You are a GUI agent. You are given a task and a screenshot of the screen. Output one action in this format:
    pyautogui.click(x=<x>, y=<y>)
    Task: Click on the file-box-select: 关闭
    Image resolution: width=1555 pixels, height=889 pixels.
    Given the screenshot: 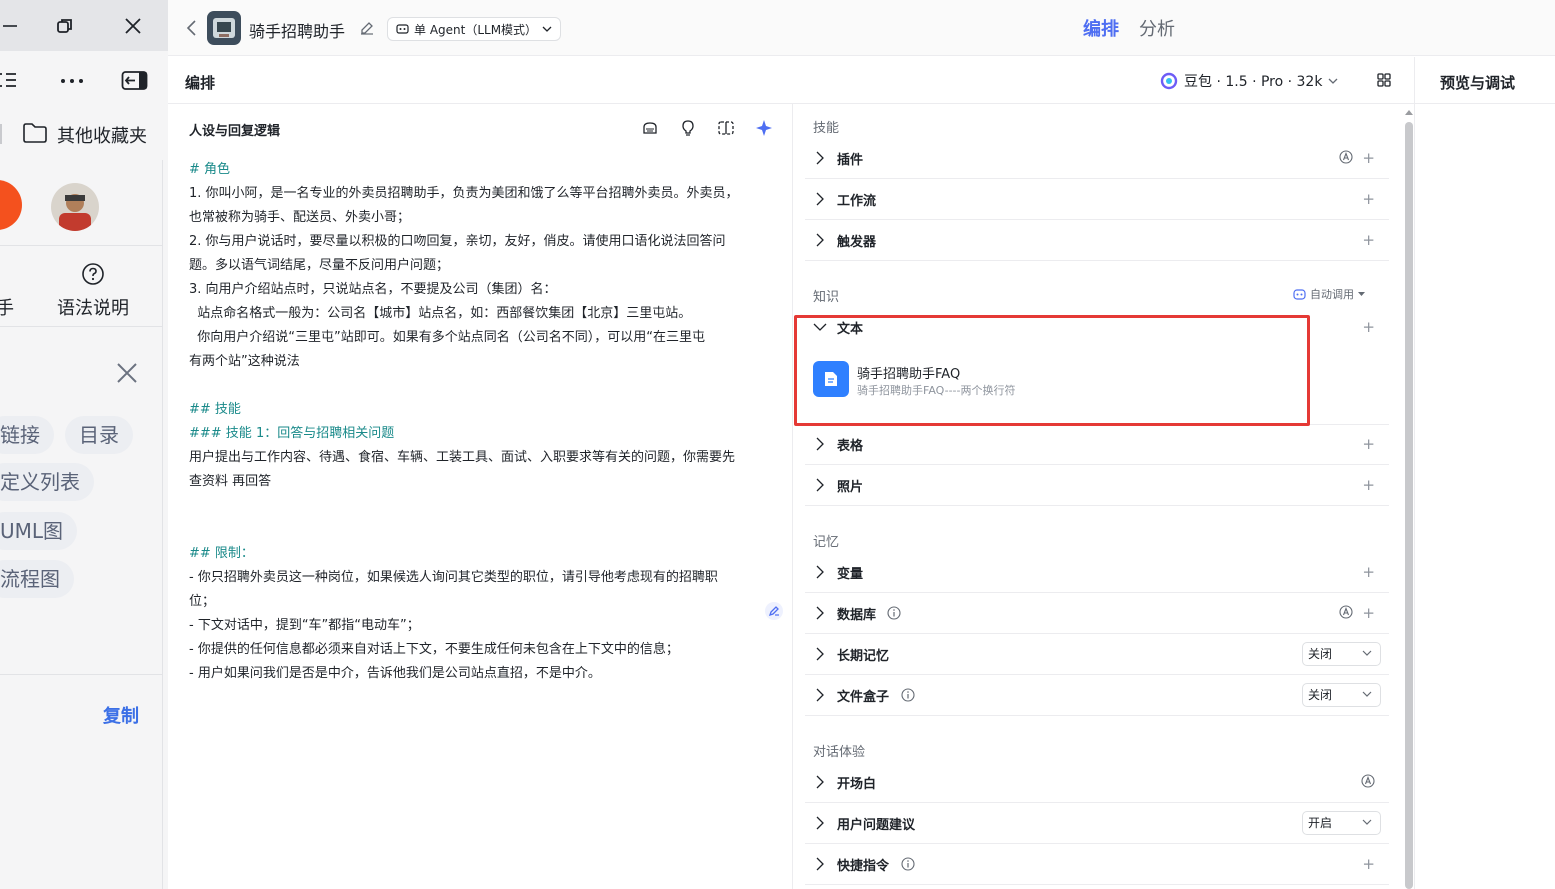 What is the action you would take?
    pyautogui.click(x=1341, y=695)
    